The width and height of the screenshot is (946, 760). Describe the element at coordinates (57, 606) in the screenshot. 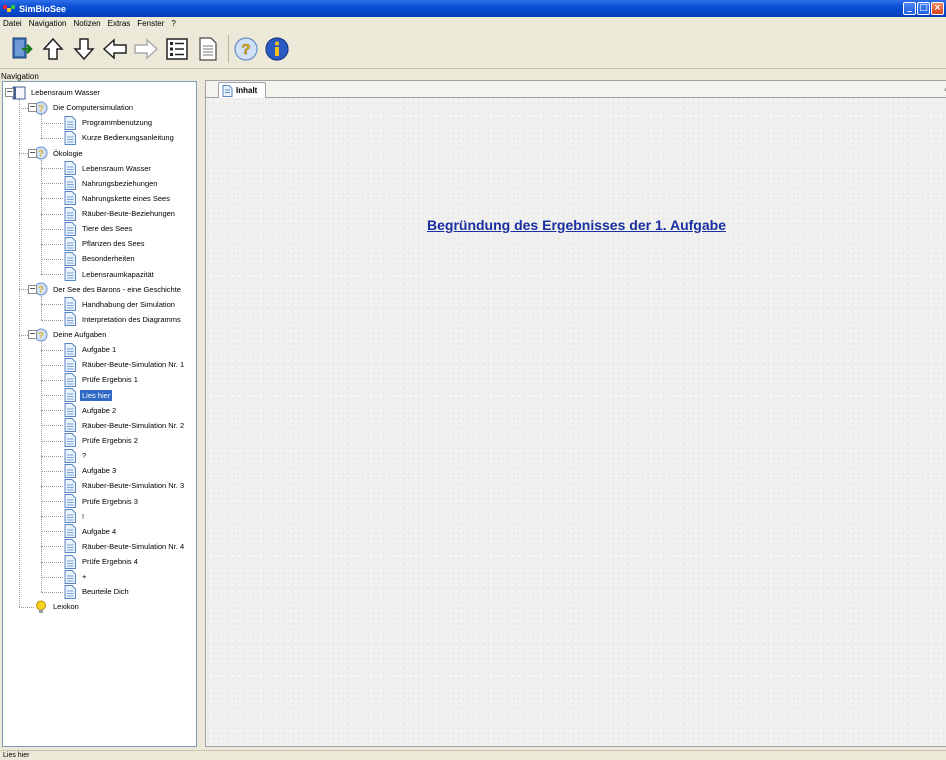

I see `tree-item-lexikon: Lexikon` at that location.